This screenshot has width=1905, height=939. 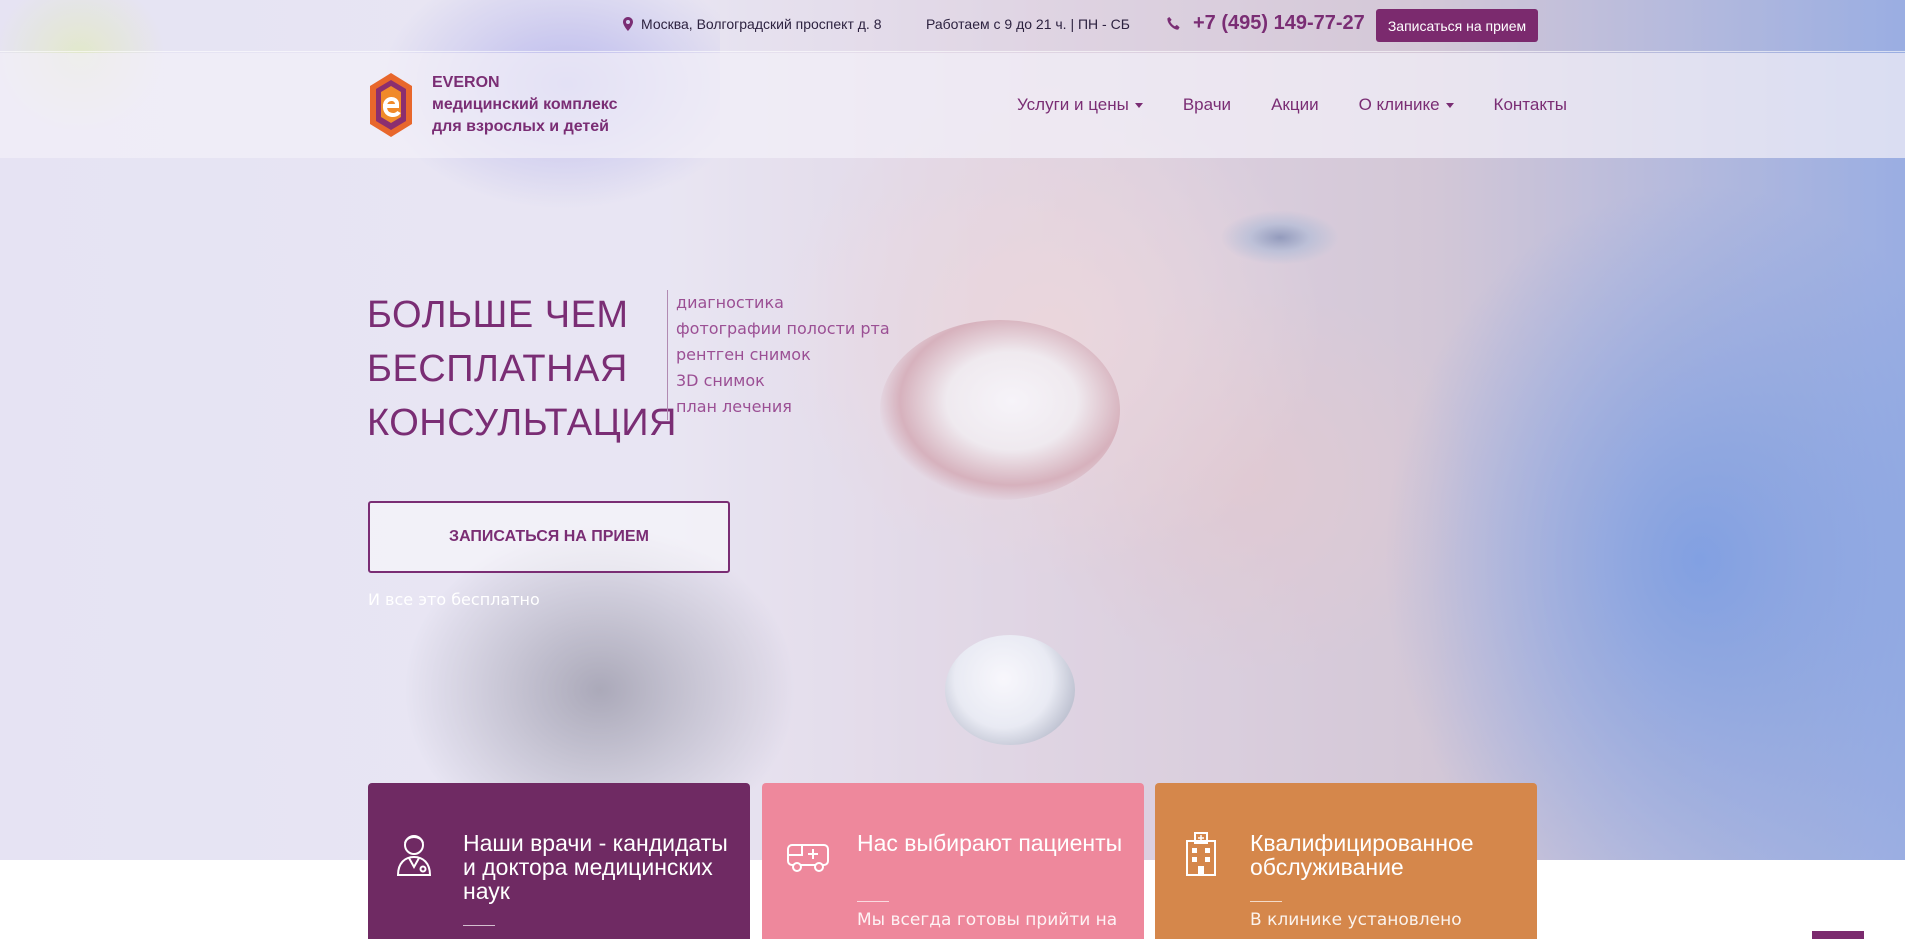 What do you see at coordinates (466, 82) in the screenshot?
I see `logo-name: EVERON` at bounding box center [466, 82].